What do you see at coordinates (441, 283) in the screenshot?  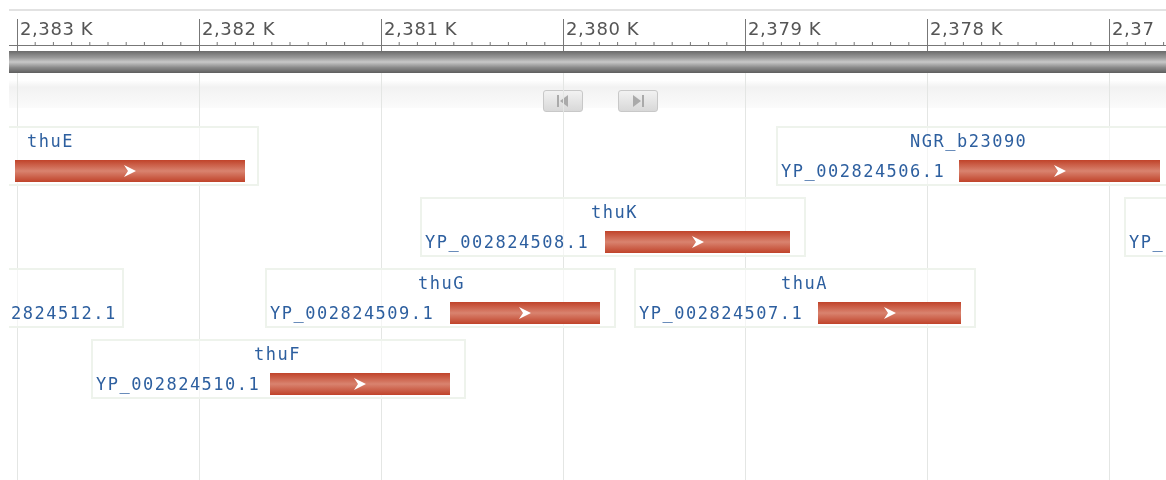 I see `gene-name: thuG` at bounding box center [441, 283].